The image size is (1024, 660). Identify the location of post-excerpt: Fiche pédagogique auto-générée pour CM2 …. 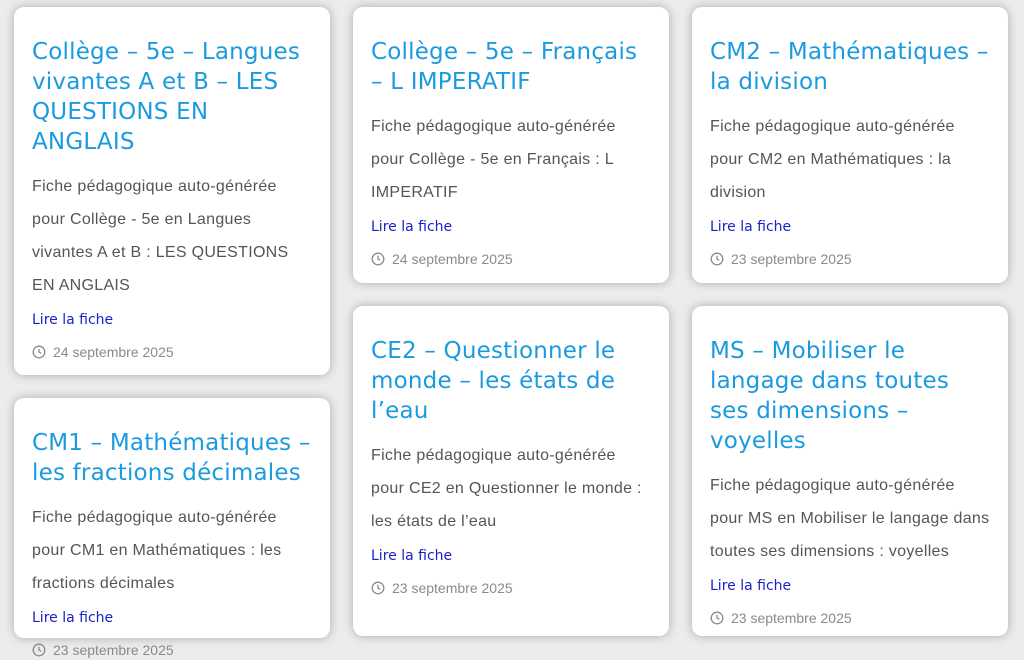
(832, 159).